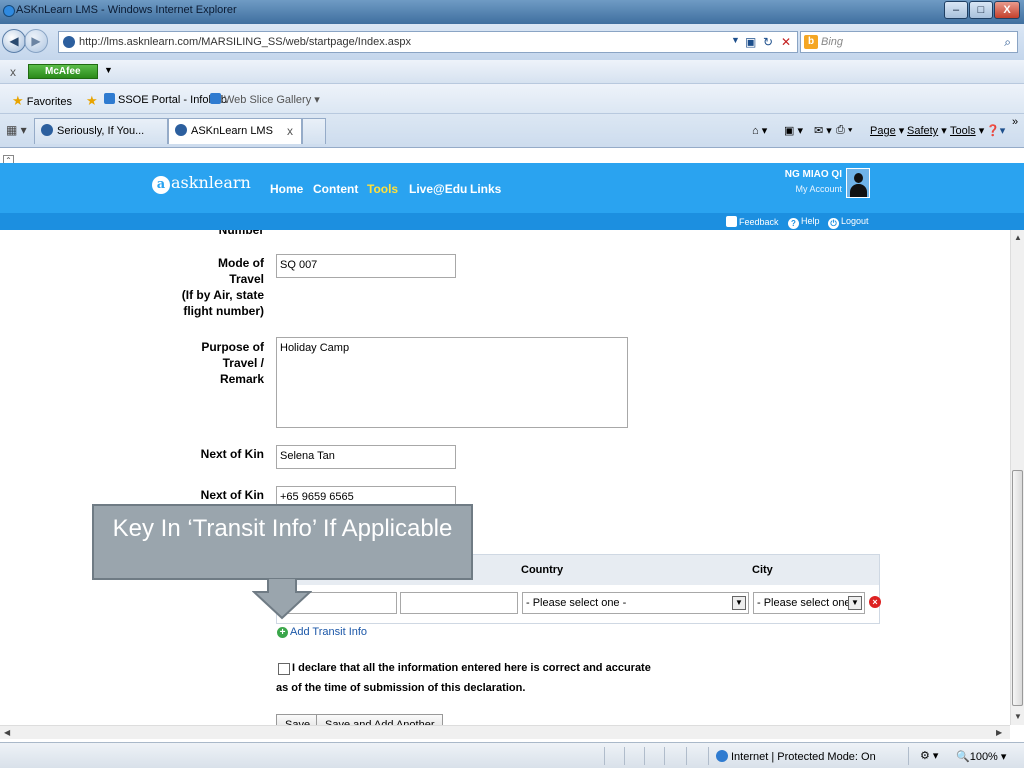 The image size is (1024, 768). I want to click on tutorial-callout: Key In ‘Transit Info’ If Applicable, so click(282, 542).